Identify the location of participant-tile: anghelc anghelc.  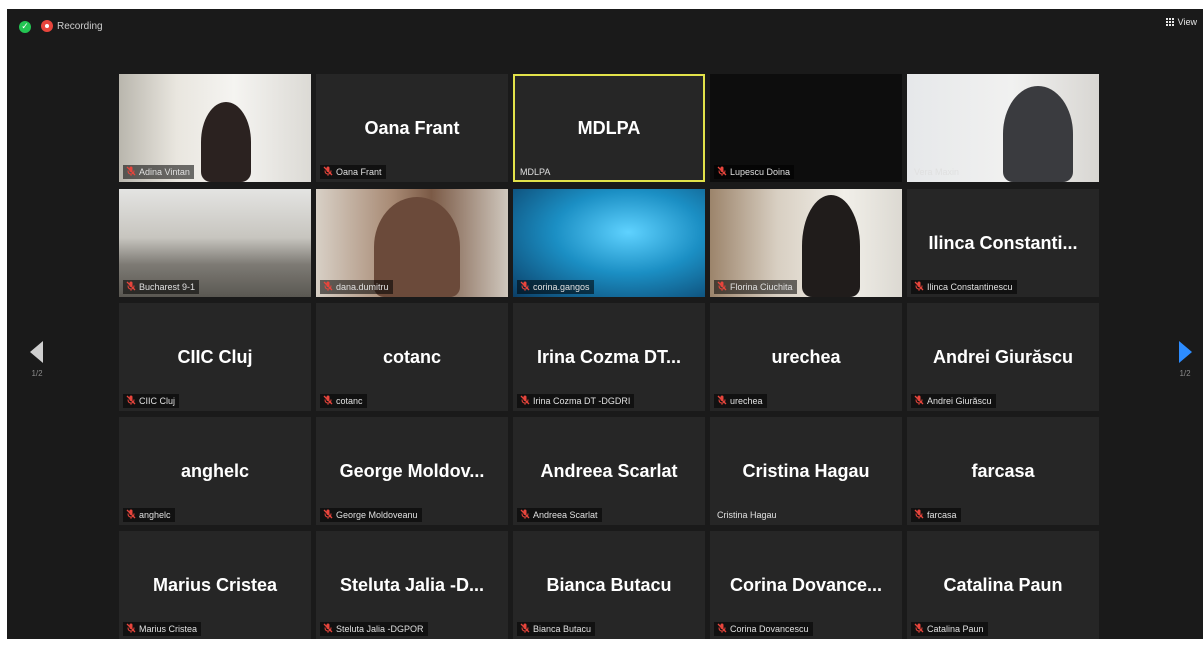
(215, 471).